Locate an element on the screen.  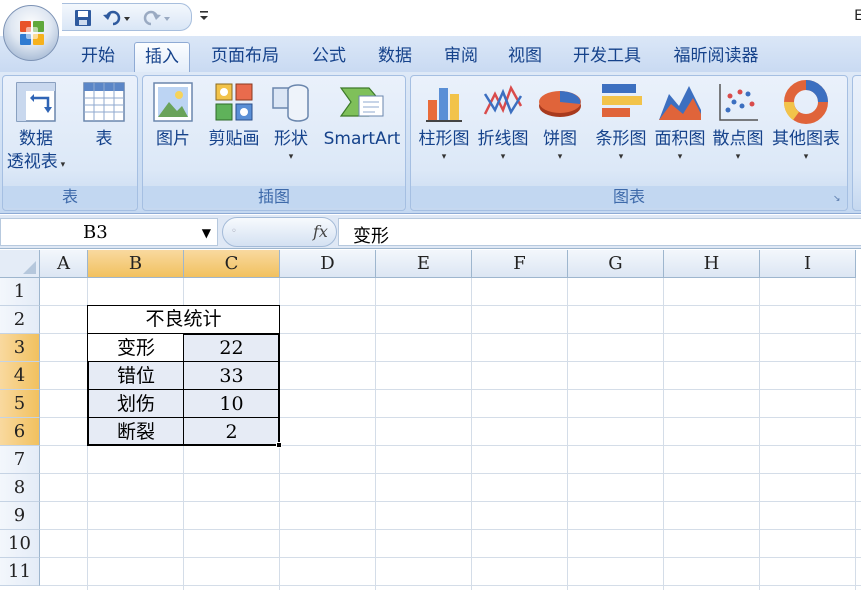
cell-c3: 22 is located at coordinates (231, 348).